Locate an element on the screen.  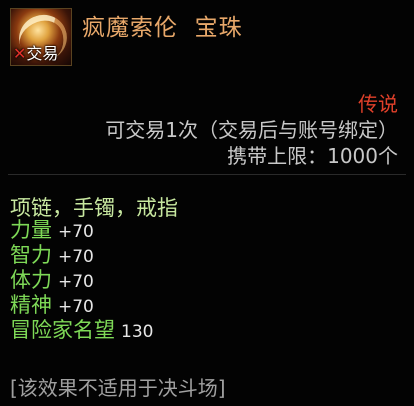
stat-name: 智力 is located at coordinates (31, 255).